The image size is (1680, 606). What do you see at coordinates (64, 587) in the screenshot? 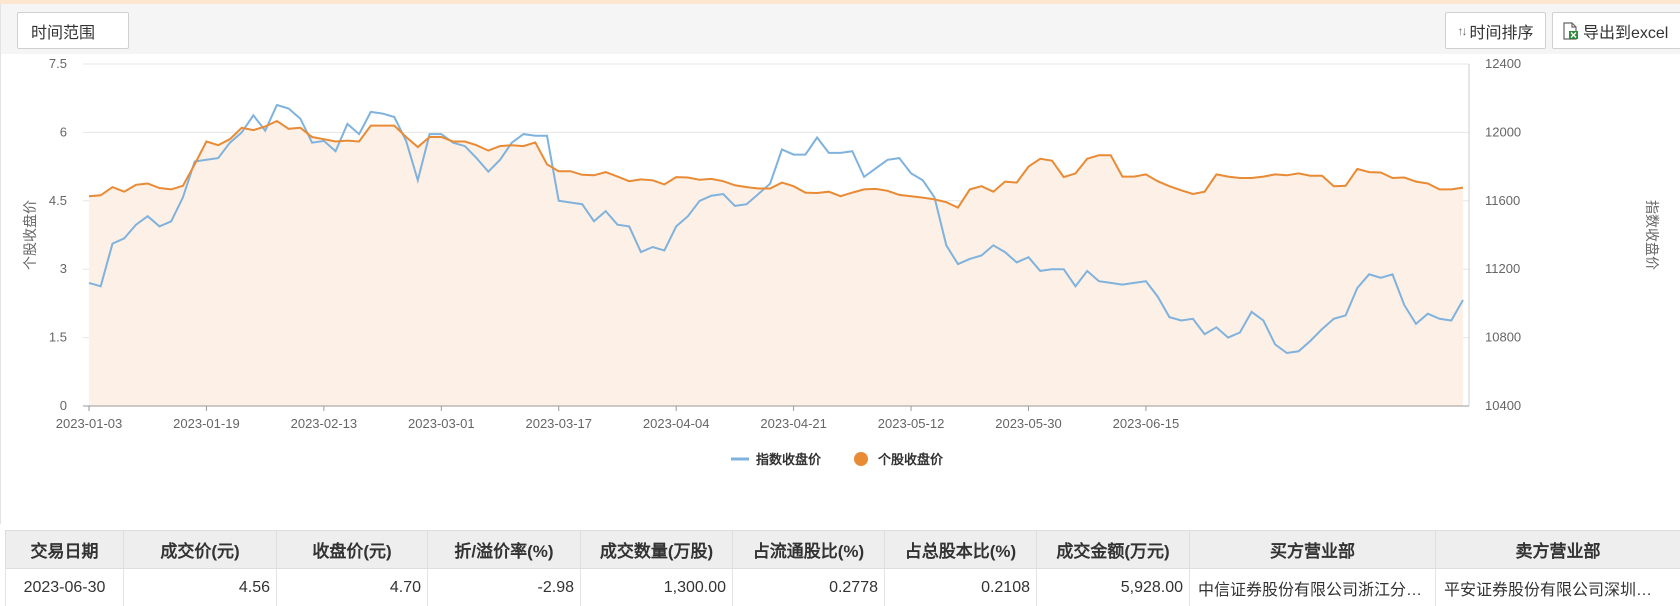
I see `trade-date-cell: 2023-06-30` at bounding box center [64, 587].